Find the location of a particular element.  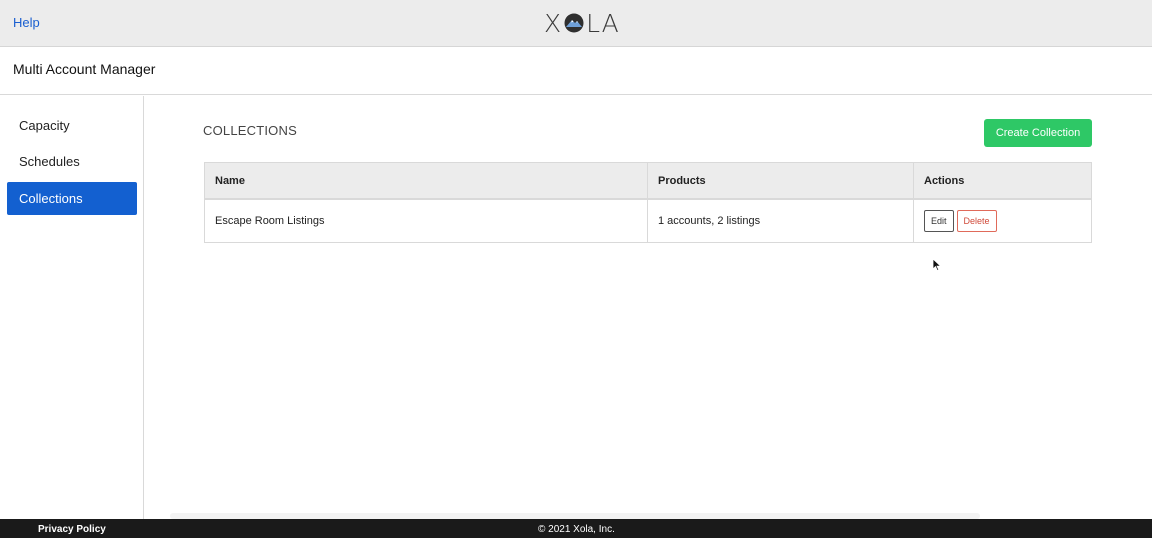

mountain-o-icon is located at coordinates (574, 23).